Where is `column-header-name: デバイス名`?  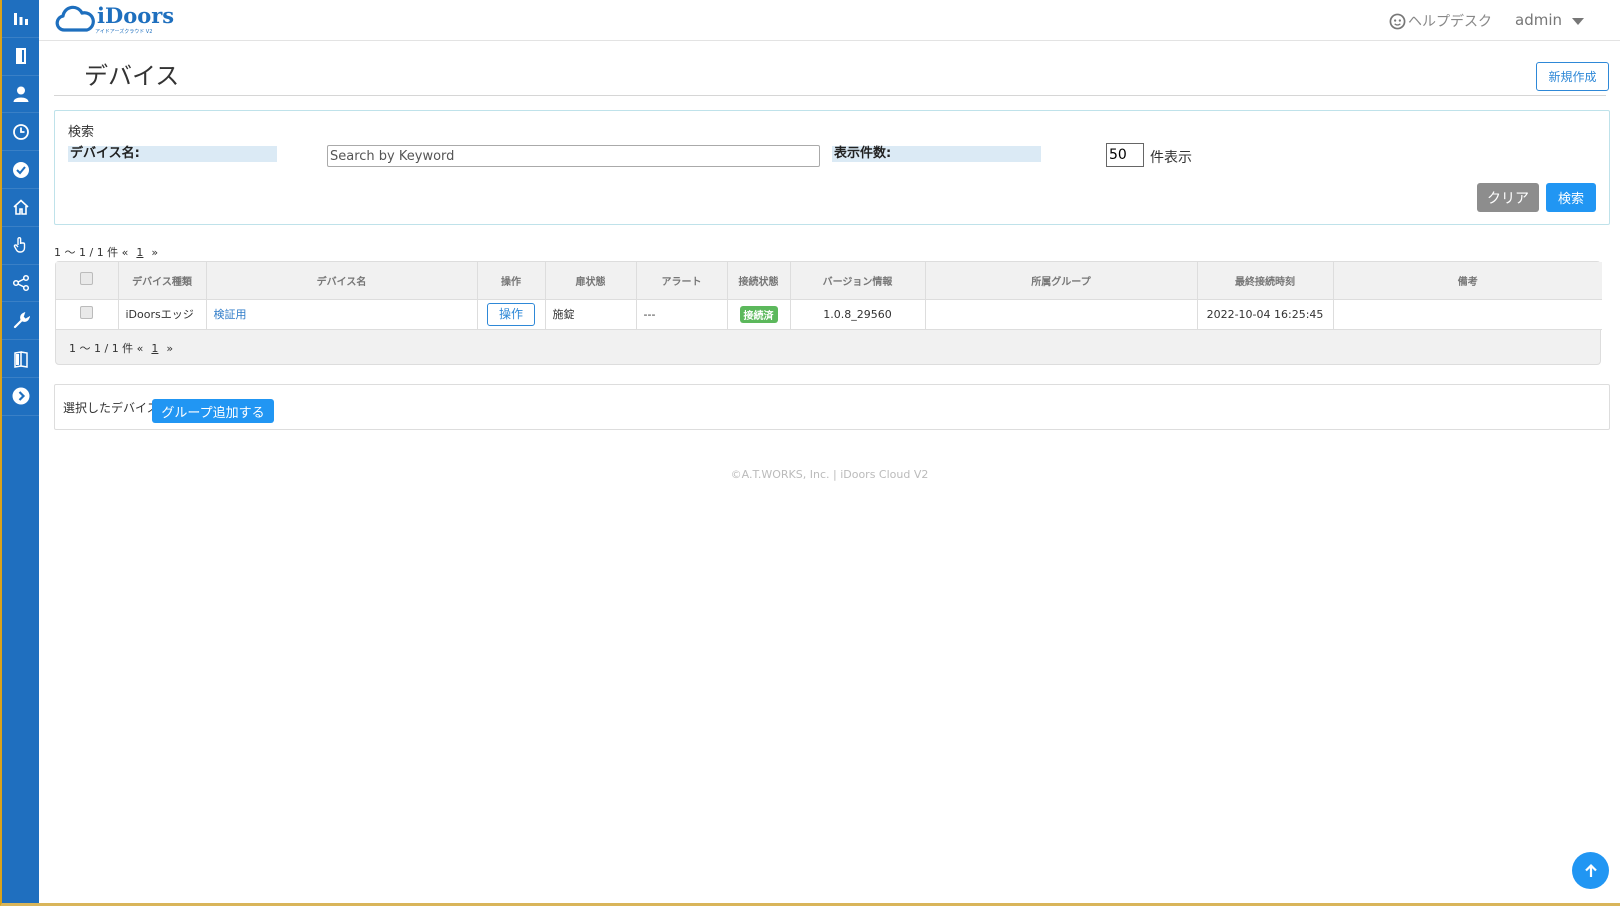 column-header-name: デバイス名 is located at coordinates (342, 280).